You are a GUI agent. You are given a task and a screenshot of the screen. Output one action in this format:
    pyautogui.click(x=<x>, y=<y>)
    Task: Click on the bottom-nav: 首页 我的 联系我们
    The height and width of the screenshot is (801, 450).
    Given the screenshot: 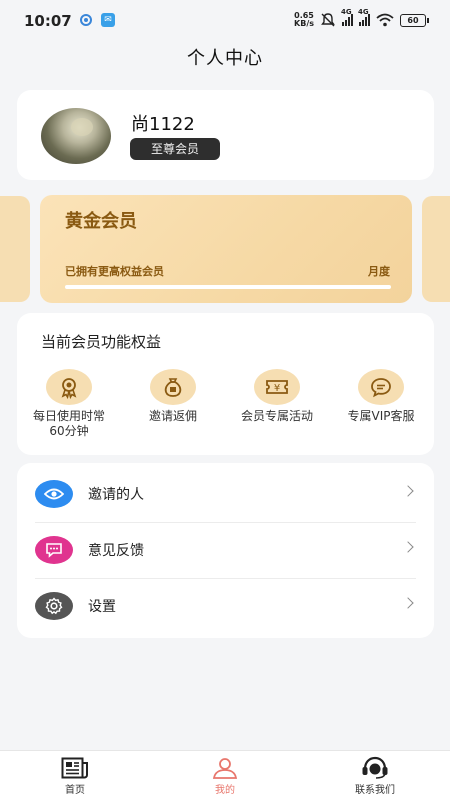 What is the action you would take?
    pyautogui.click(x=225, y=775)
    